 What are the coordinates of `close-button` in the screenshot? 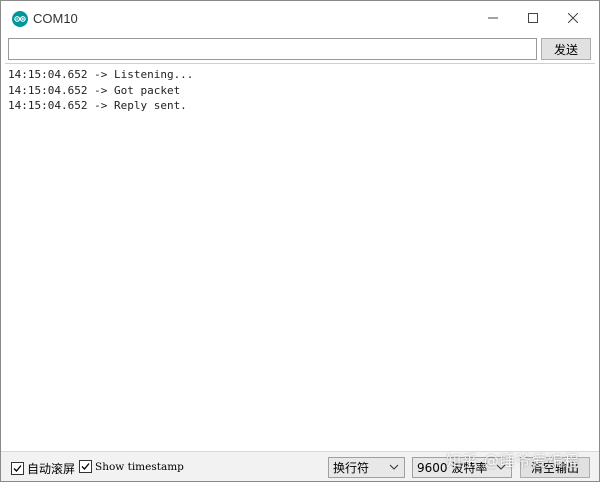 It's located at (573, 18).